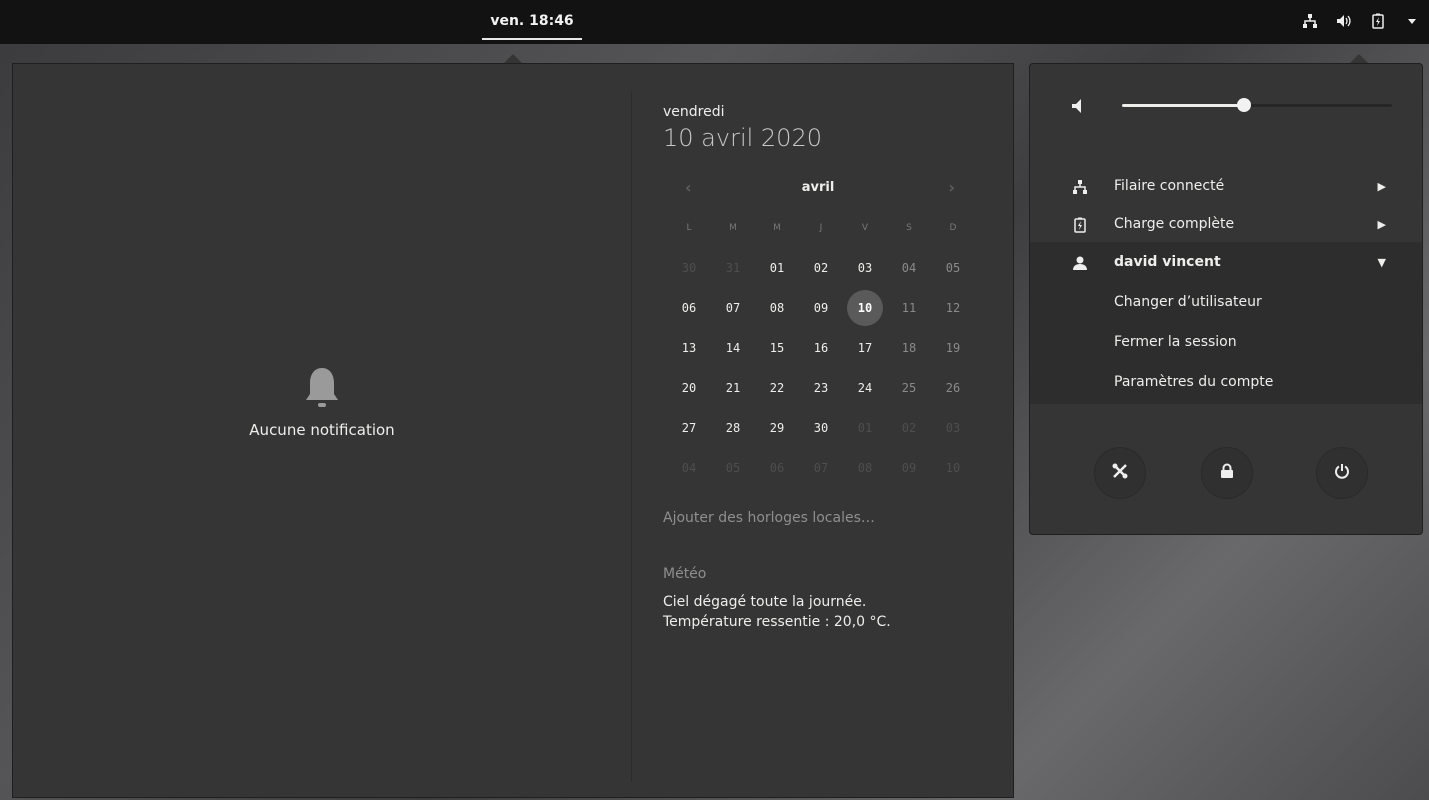 Image resolution: width=1429 pixels, height=800 pixels. Describe the element at coordinates (953, 308) in the screenshot. I see `calendar-day: 12` at that location.